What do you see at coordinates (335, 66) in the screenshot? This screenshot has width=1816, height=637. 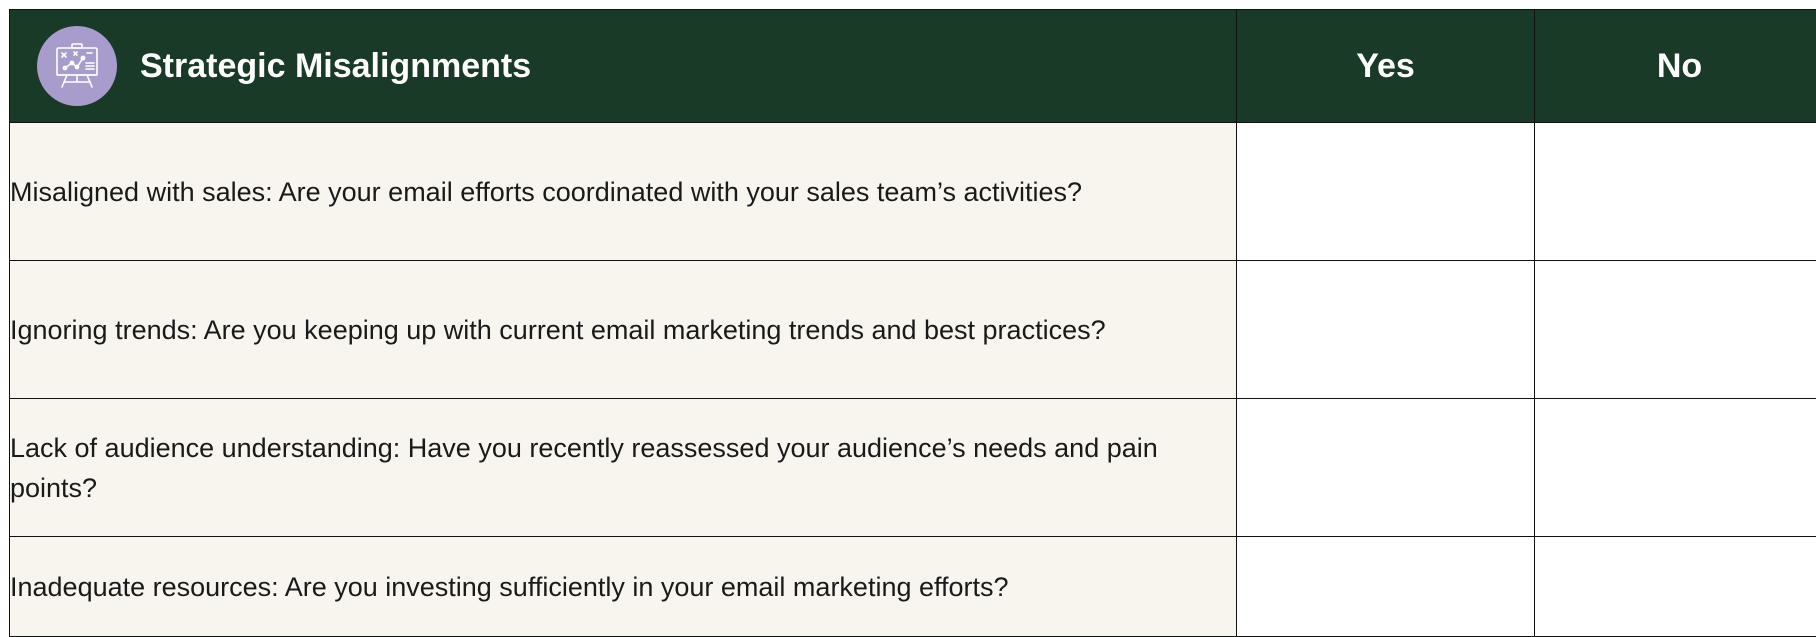 I see `table-title: Strategic Misalignments` at bounding box center [335, 66].